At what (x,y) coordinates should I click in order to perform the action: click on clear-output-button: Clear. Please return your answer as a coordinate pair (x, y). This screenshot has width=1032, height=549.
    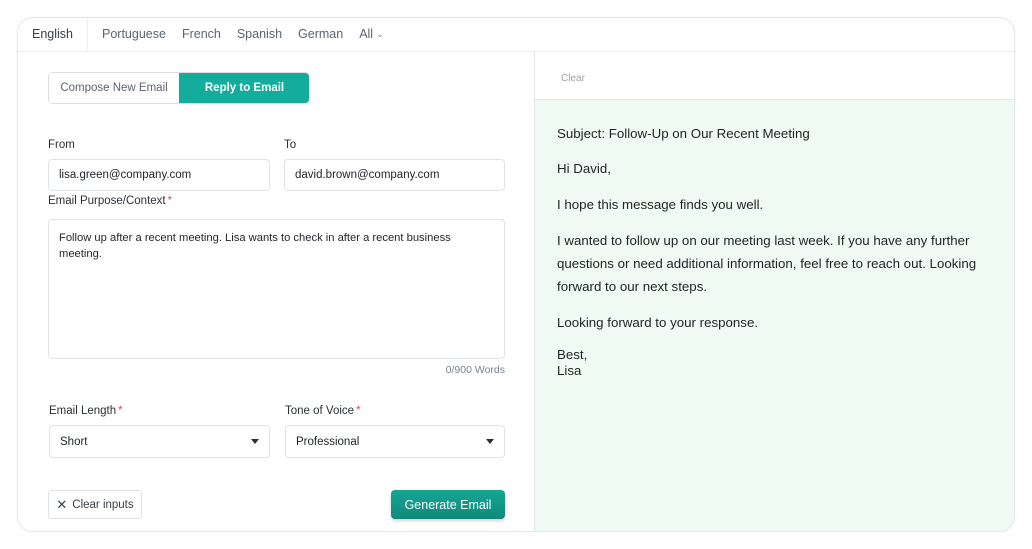
    Looking at the image, I should click on (573, 78).